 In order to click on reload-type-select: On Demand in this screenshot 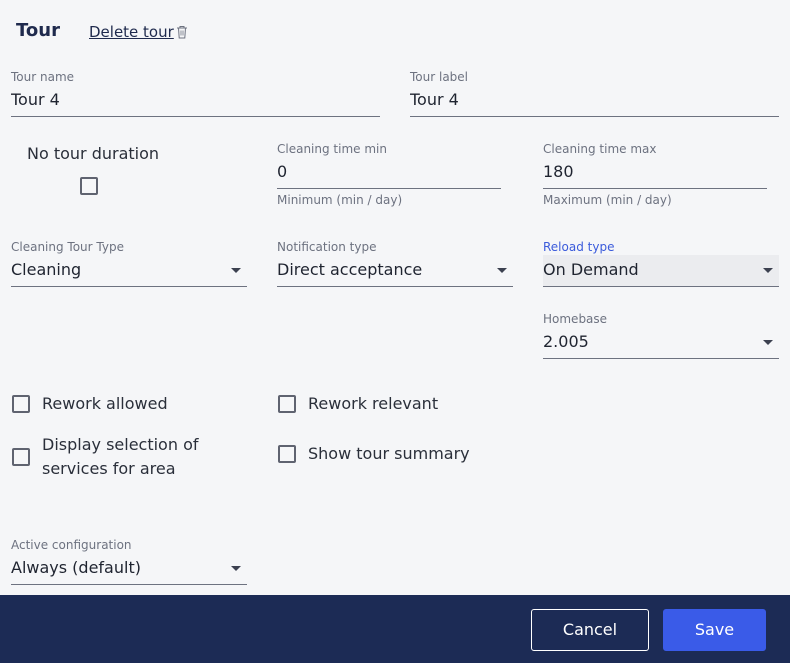, I will do `click(661, 271)`.